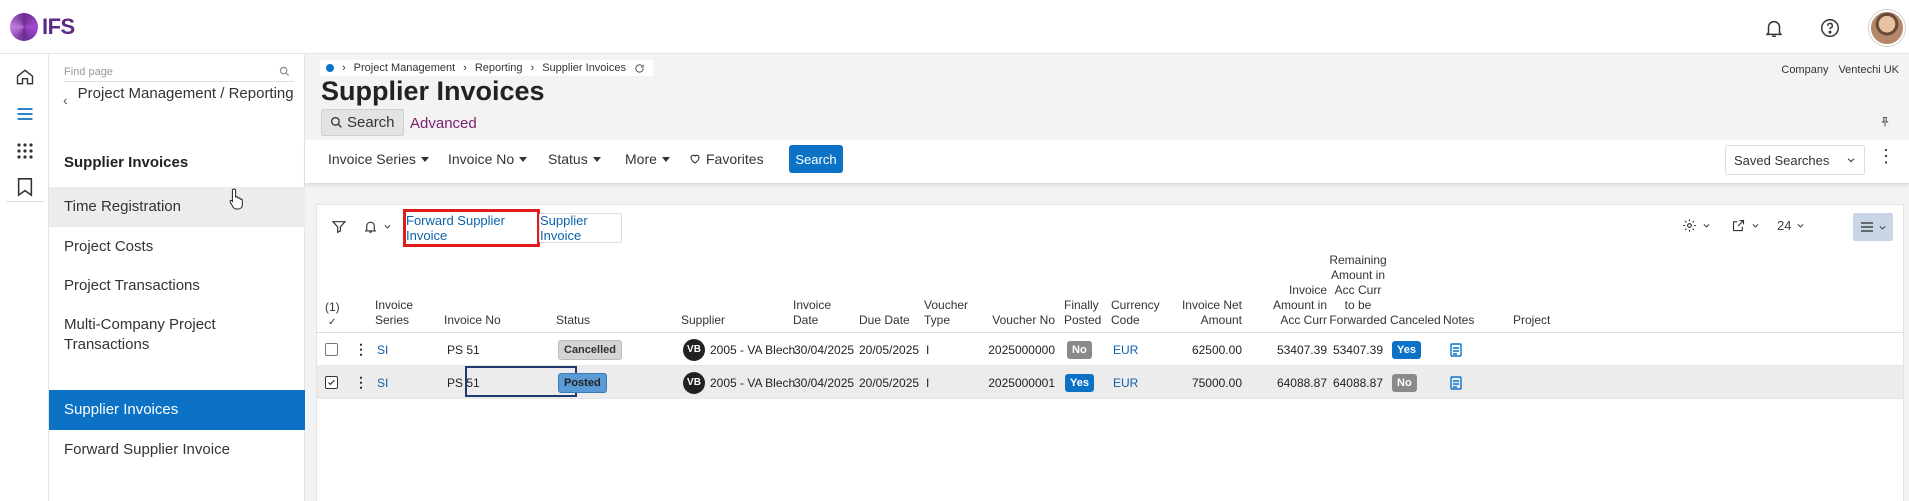 The height and width of the screenshot is (501, 1909). Describe the element at coordinates (1350, 349) in the screenshot. I see `cell-remaining-amount: 53407.39` at that location.